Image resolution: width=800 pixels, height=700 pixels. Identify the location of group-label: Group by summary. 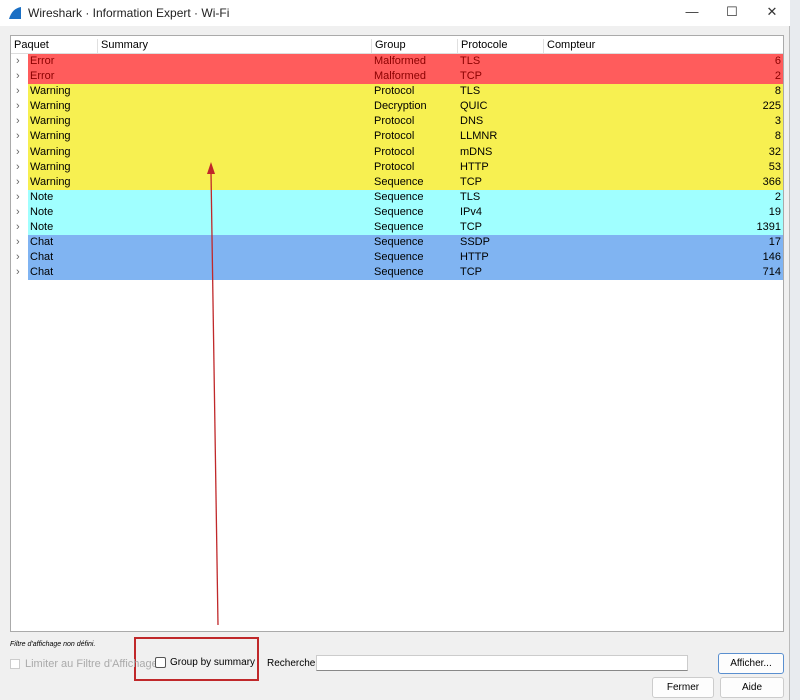
(213, 662).